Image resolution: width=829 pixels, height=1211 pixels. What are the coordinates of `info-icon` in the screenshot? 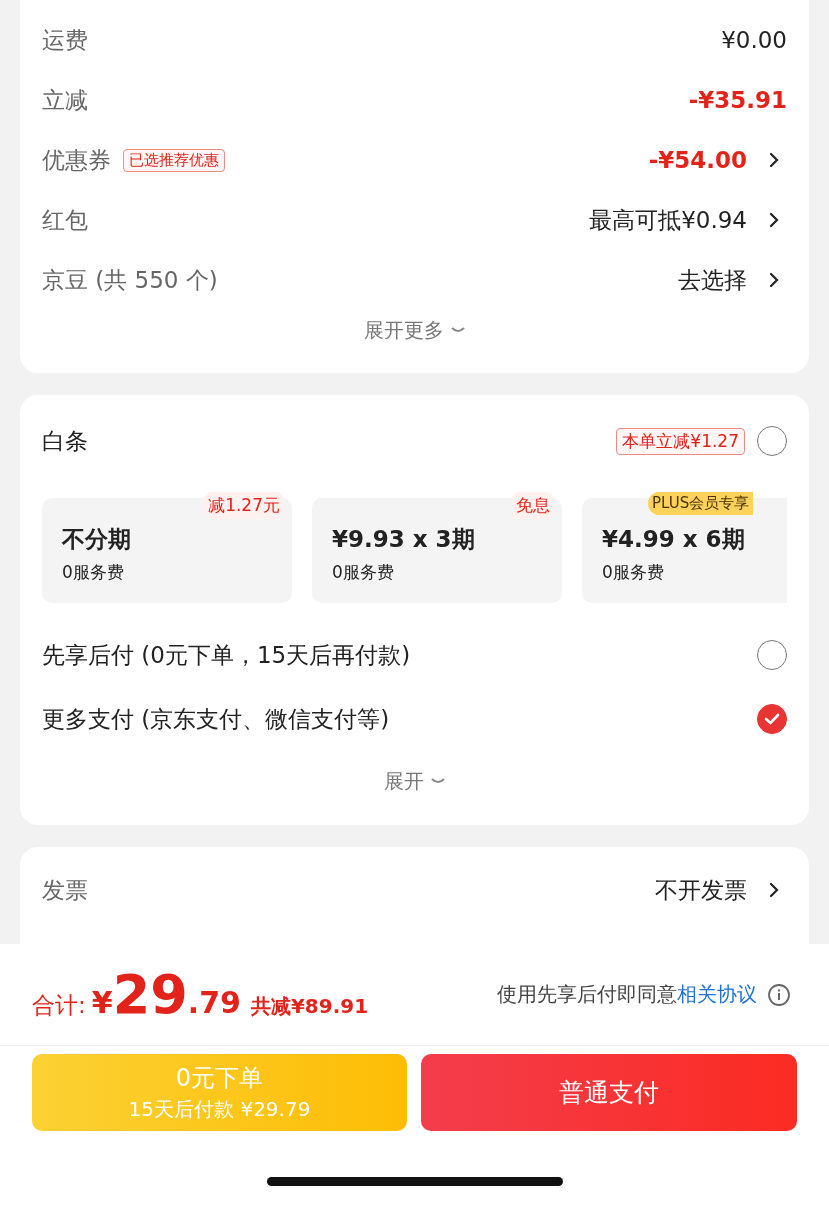 It's located at (779, 994).